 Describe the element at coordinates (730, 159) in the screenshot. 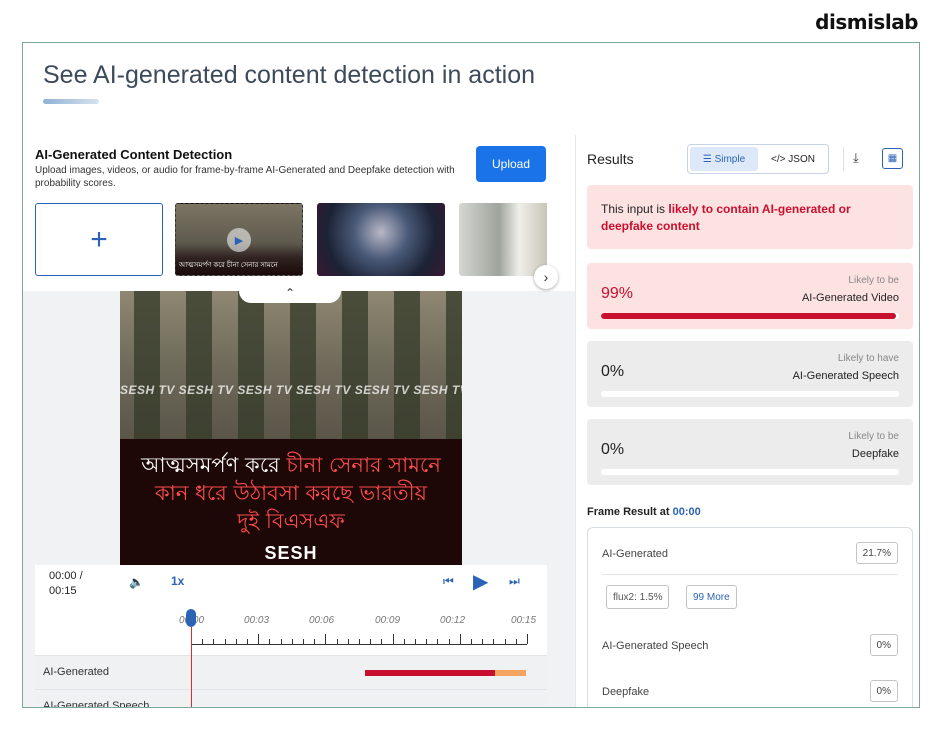

I see `toggle-simple-label: Simple` at that location.